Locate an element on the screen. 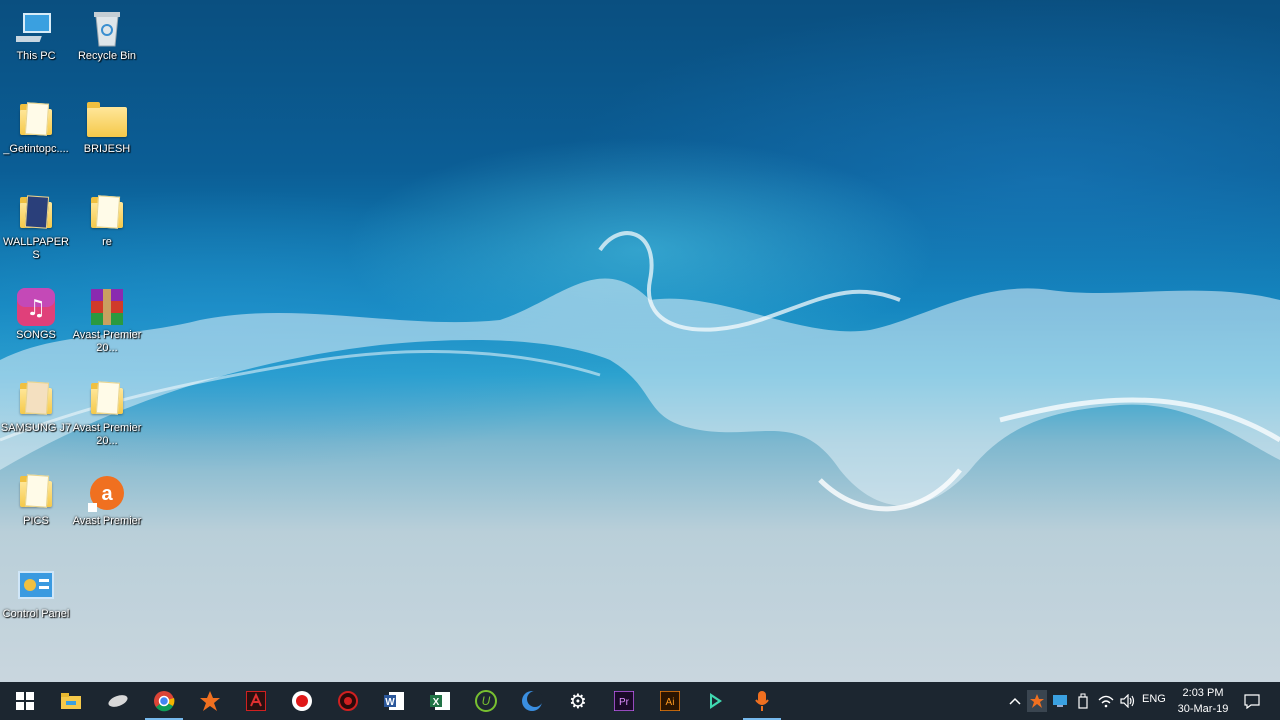 The width and height of the screenshot is (1280, 720). notification-icon is located at coordinates (1252, 701).